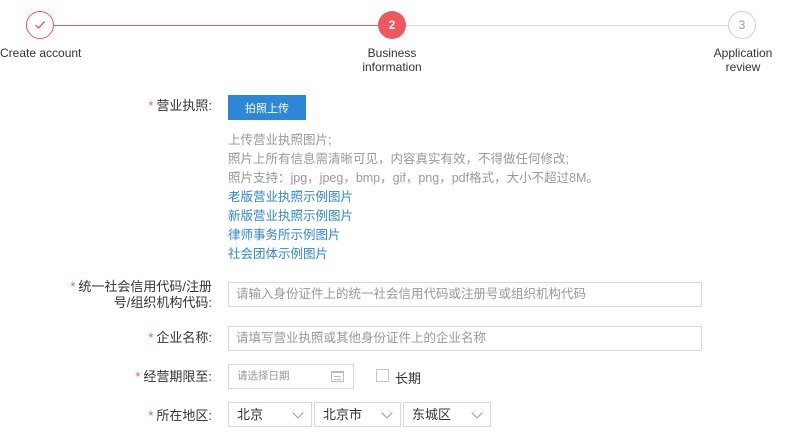  I want to click on old-license-sample-link: 老版营业执照示例图片, so click(413, 197).